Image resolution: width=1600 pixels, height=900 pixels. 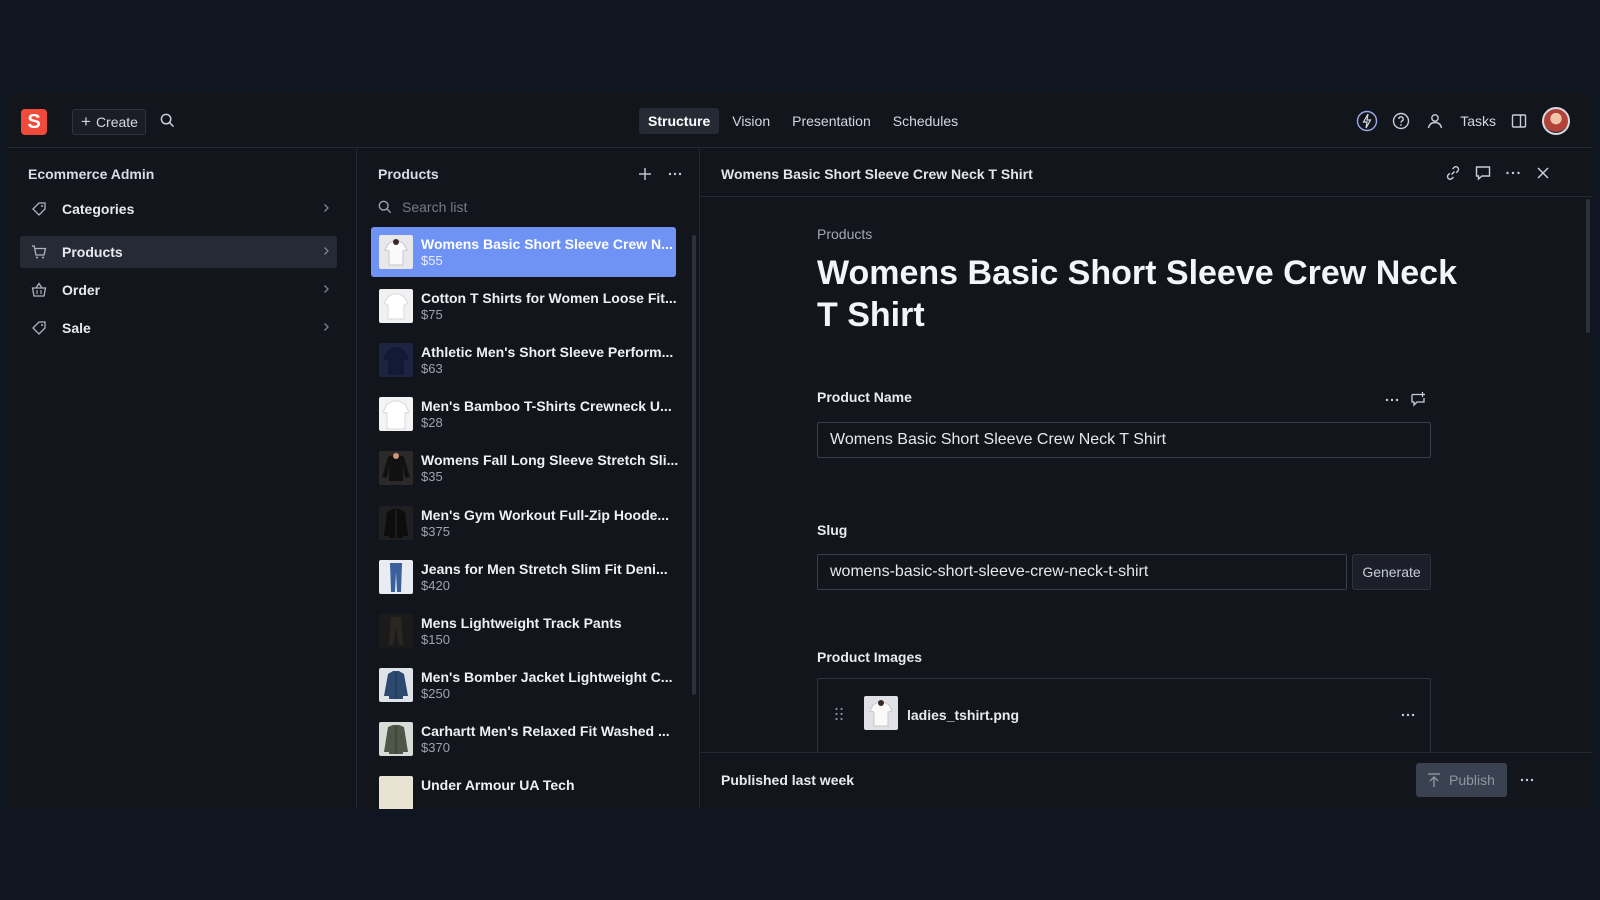 I want to click on drag-handle-icon, so click(x=839, y=714).